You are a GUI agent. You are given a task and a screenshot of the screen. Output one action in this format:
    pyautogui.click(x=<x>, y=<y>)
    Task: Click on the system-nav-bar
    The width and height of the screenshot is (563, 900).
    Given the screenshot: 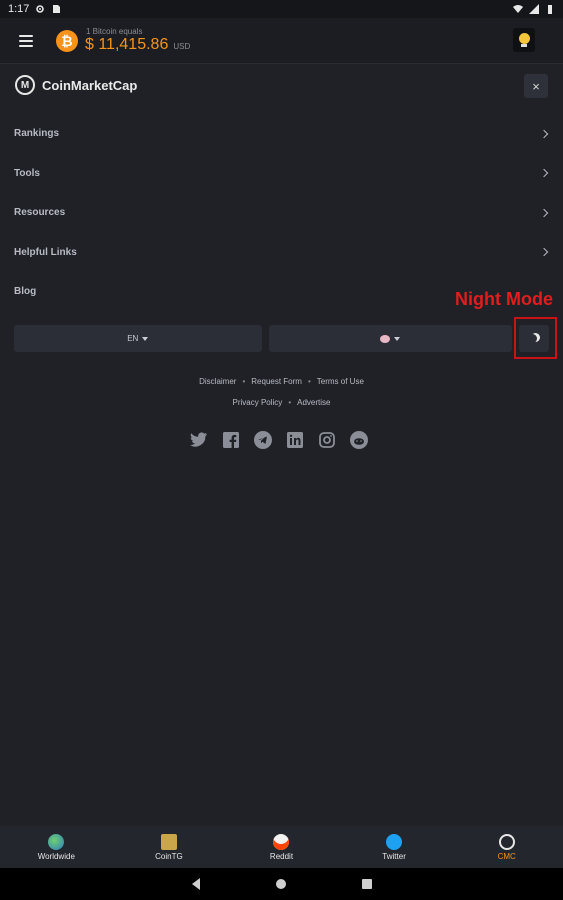 What is the action you would take?
    pyautogui.click(x=281, y=884)
    